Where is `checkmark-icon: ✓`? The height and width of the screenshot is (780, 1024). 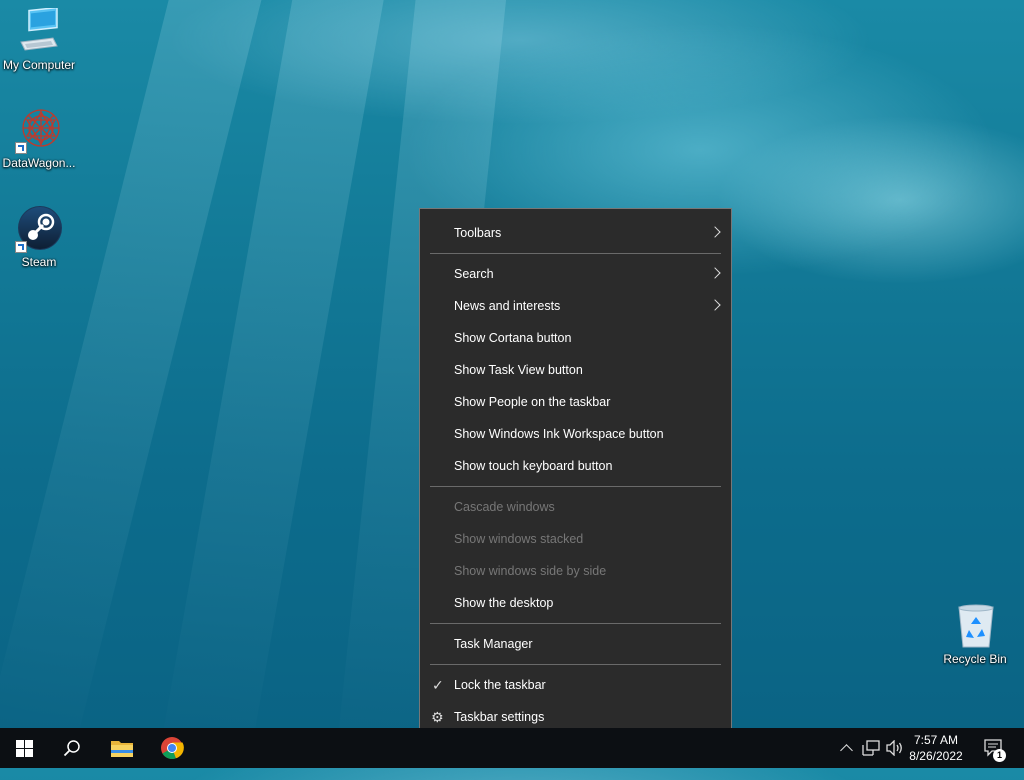
checkmark-icon: ✓ is located at coordinates (438, 685).